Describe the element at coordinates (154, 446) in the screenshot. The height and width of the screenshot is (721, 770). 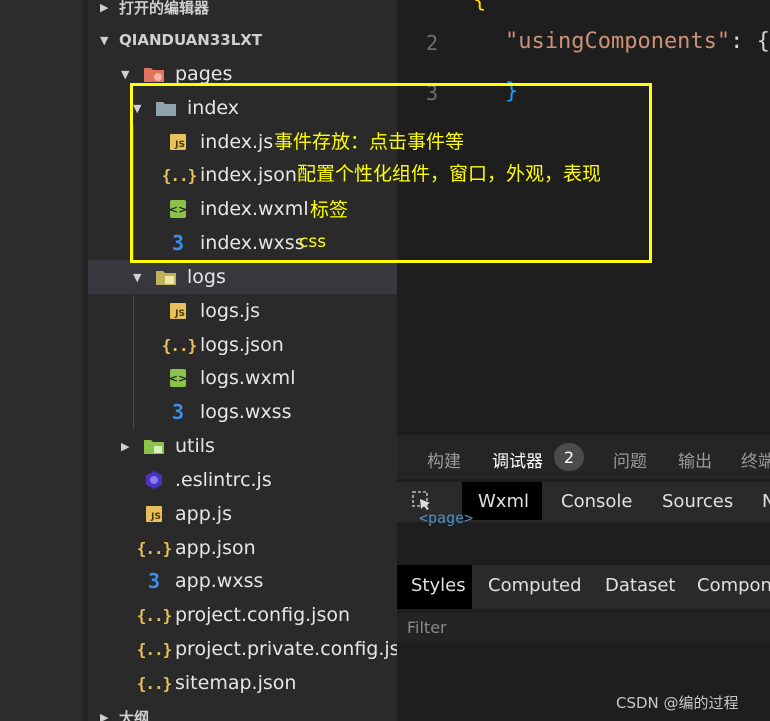
I see `folder-utils-icon` at that location.